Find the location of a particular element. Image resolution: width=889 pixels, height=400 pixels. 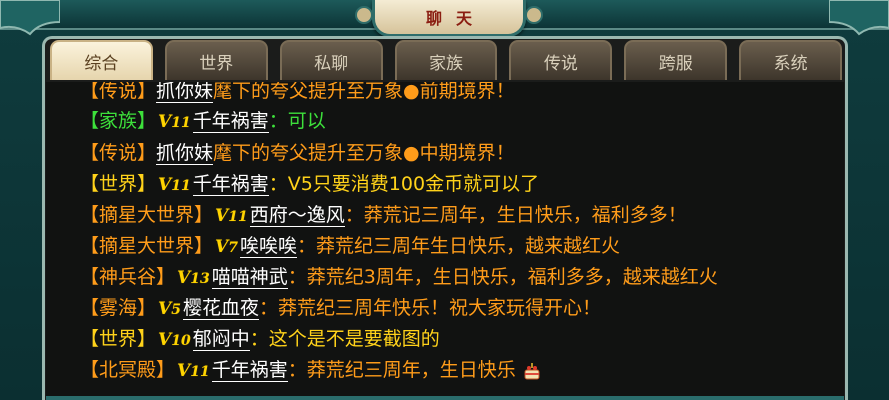

vip-badge: V13 is located at coordinates (193, 278).